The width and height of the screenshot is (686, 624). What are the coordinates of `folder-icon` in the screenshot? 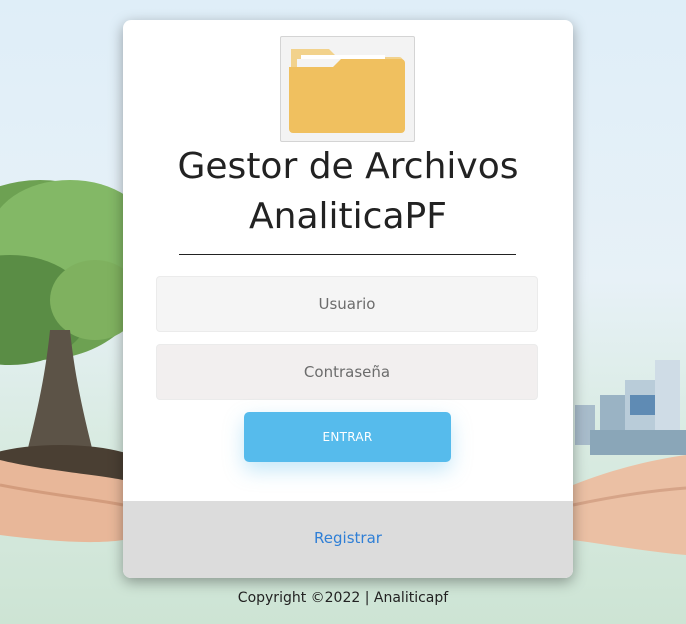 It's located at (347, 91).